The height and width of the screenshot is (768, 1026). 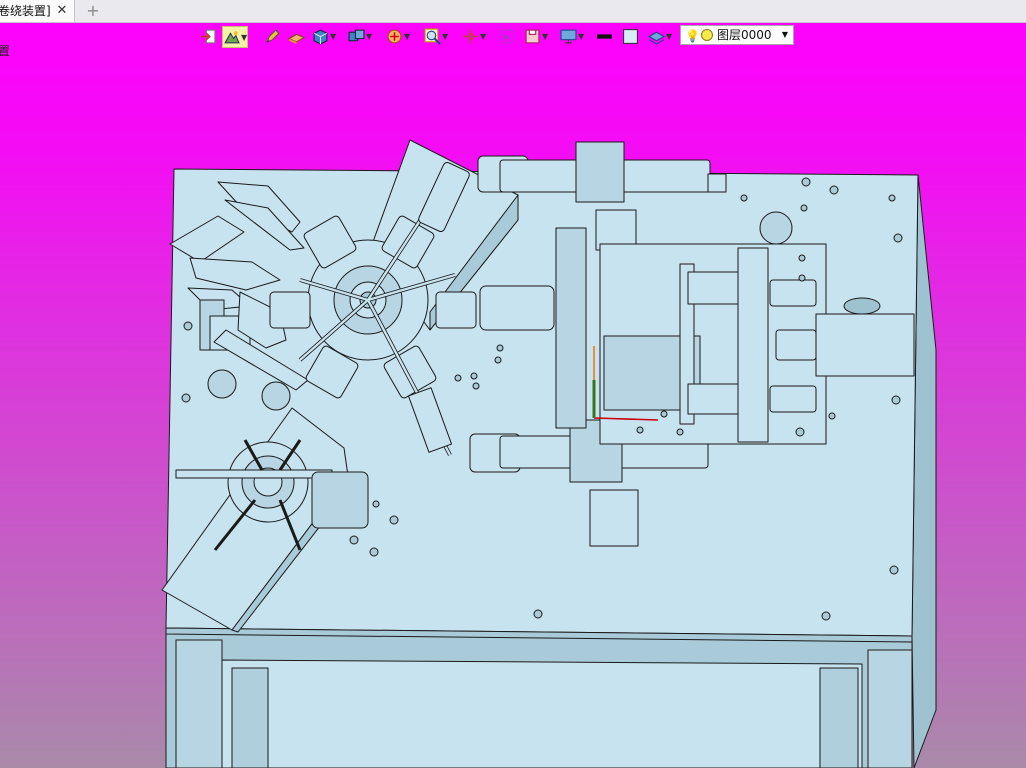 I want to click on fill-color-button, so click(x=630, y=36).